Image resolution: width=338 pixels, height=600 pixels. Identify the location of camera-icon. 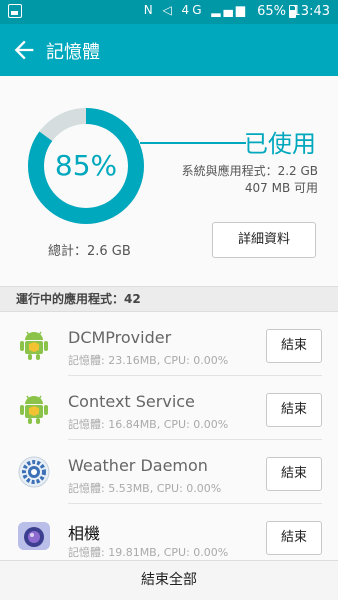
(34, 536).